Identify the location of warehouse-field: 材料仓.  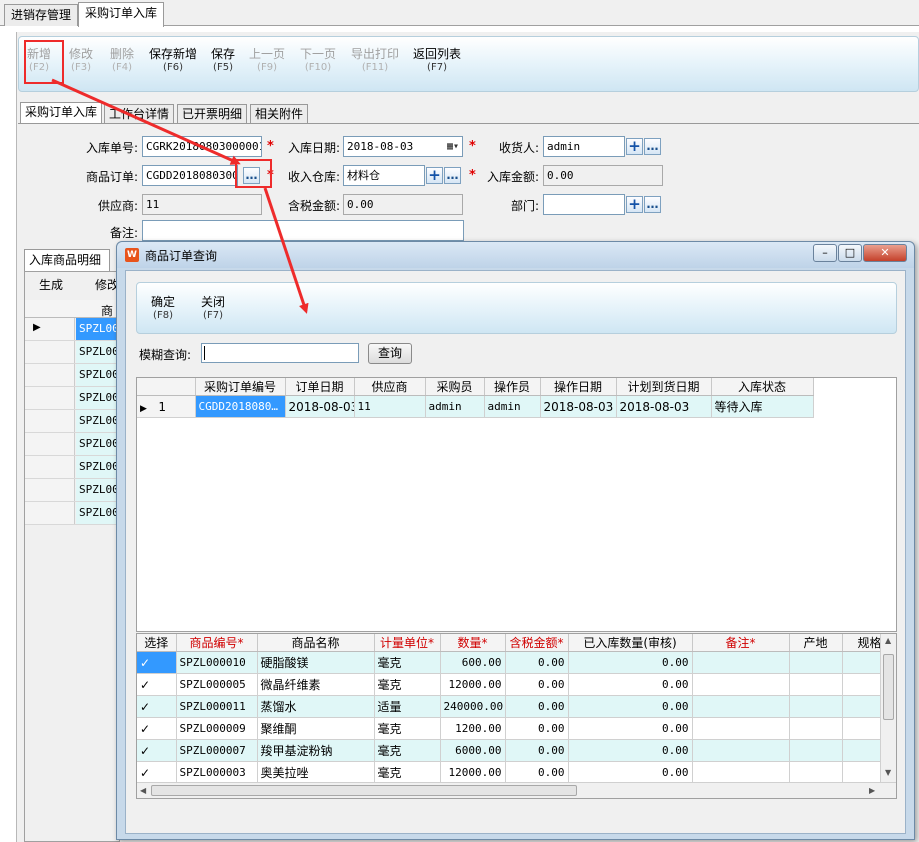
(384, 175).